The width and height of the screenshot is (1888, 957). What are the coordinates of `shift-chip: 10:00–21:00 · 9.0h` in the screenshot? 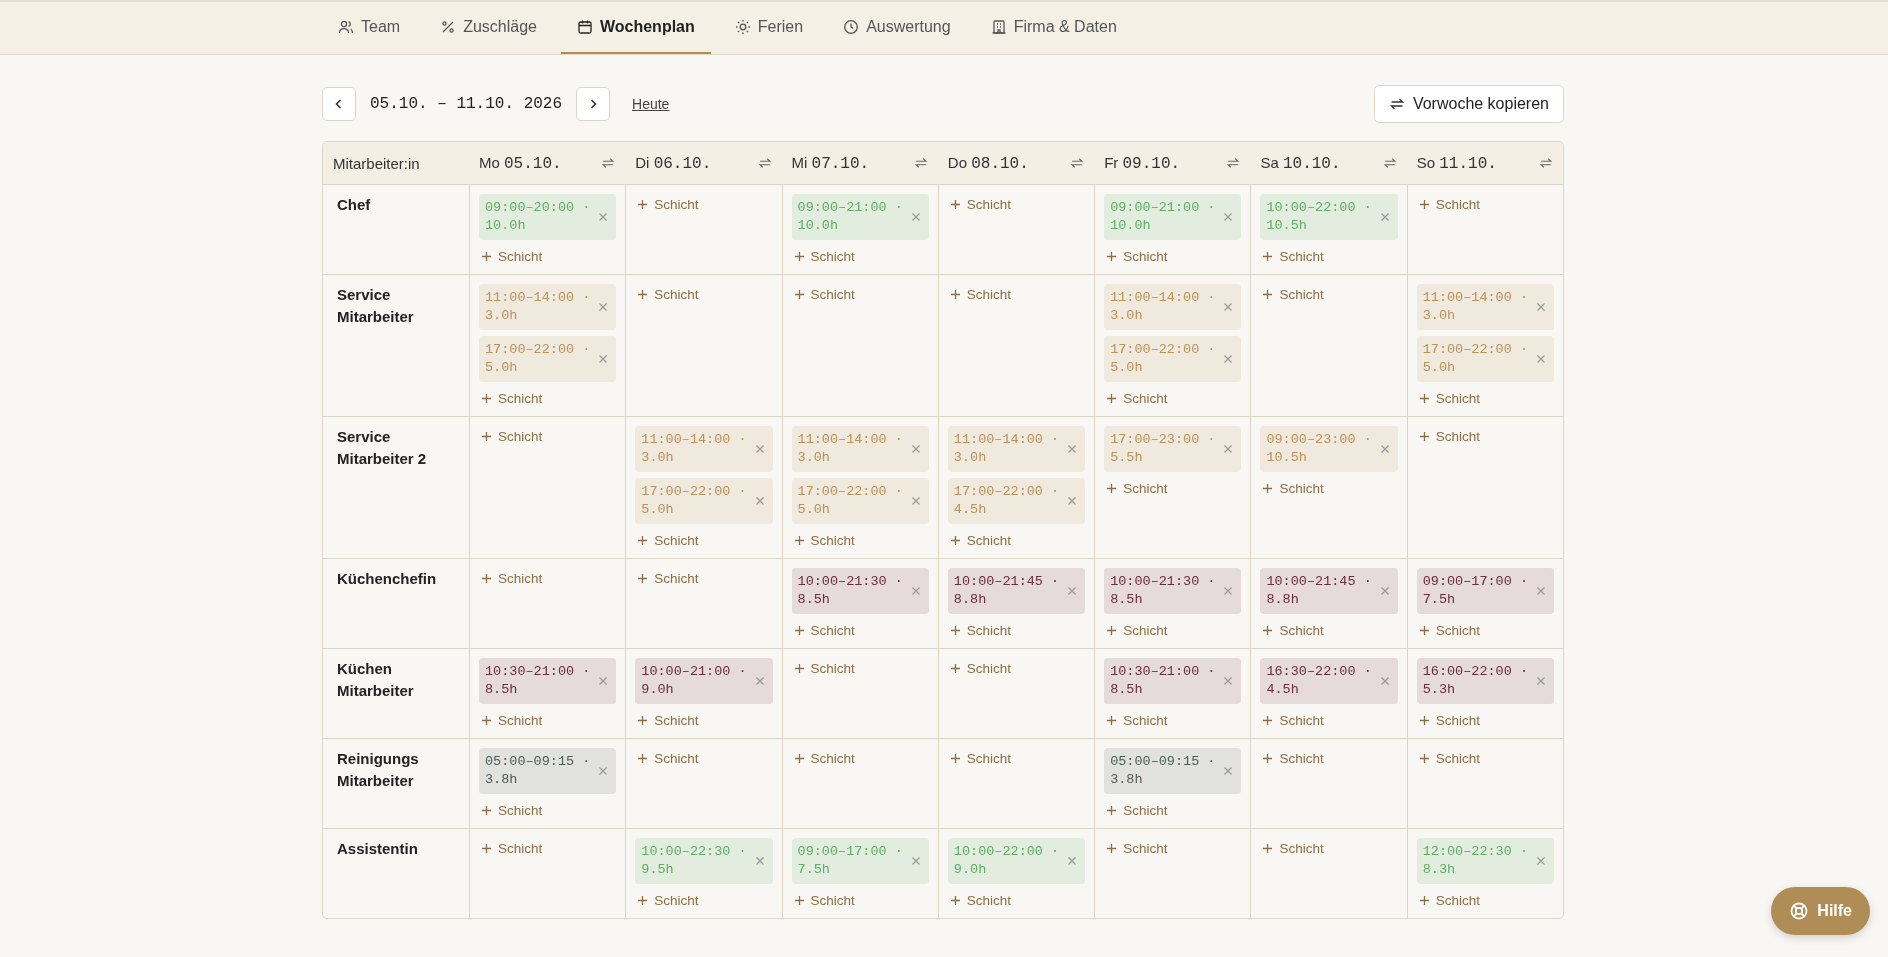 It's located at (704, 681).